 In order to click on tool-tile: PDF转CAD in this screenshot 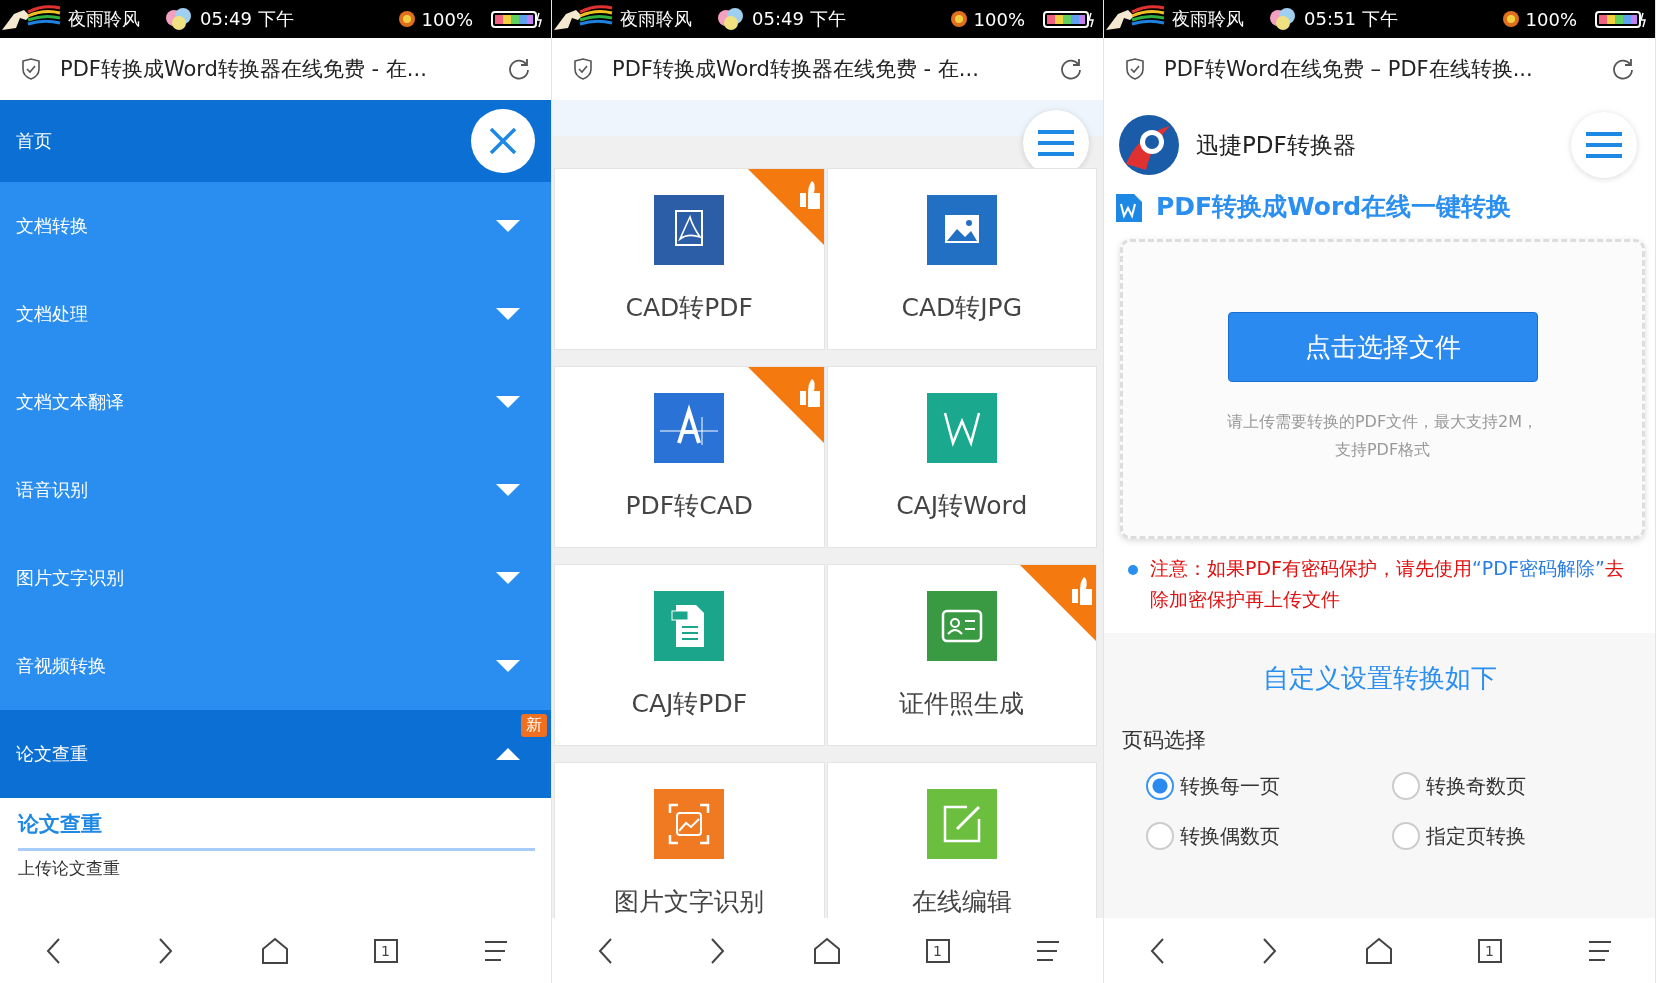, I will do `click(689, 457)`.